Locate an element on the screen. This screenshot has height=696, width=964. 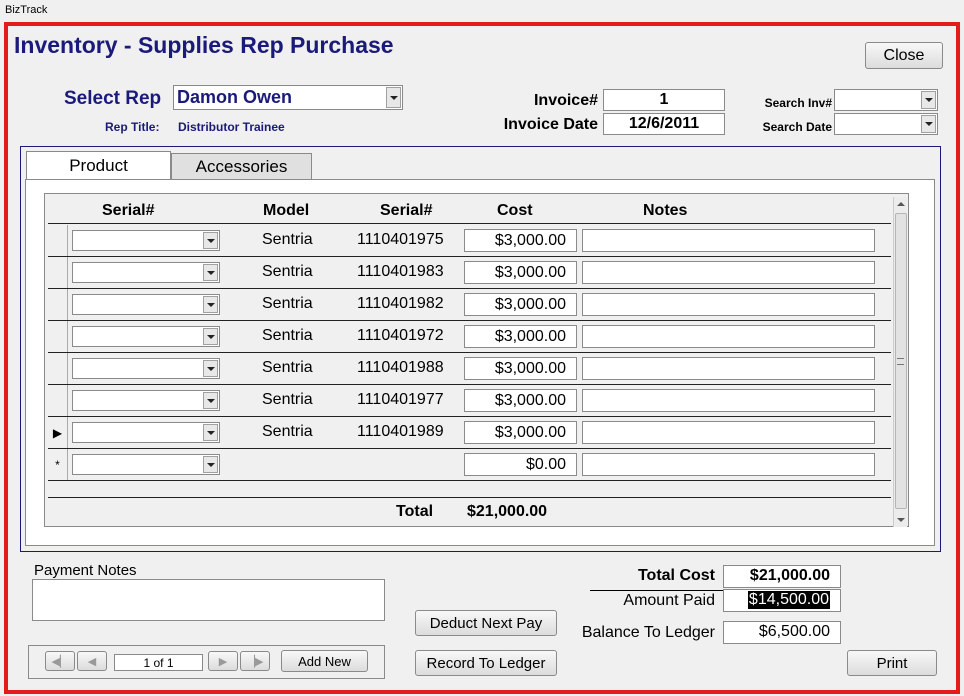
form-title: Inventory - Supplies Rep Purchase is located at coordinates (204, 45).